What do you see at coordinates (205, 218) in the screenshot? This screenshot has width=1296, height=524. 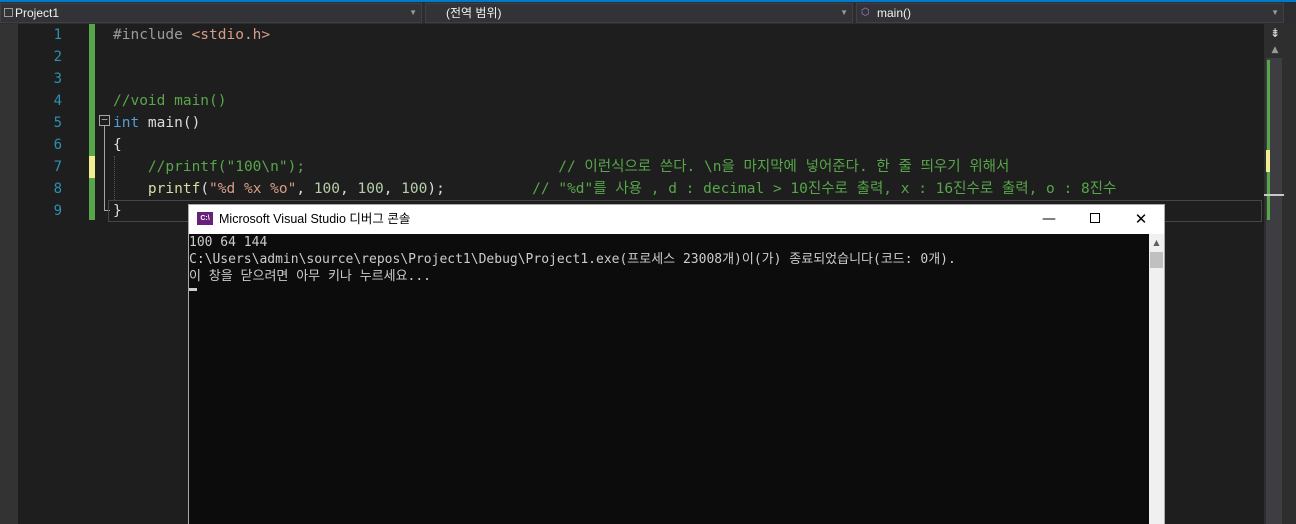 I see `visual-studio-console-icon: C:\` at bounding box center [205, 218].